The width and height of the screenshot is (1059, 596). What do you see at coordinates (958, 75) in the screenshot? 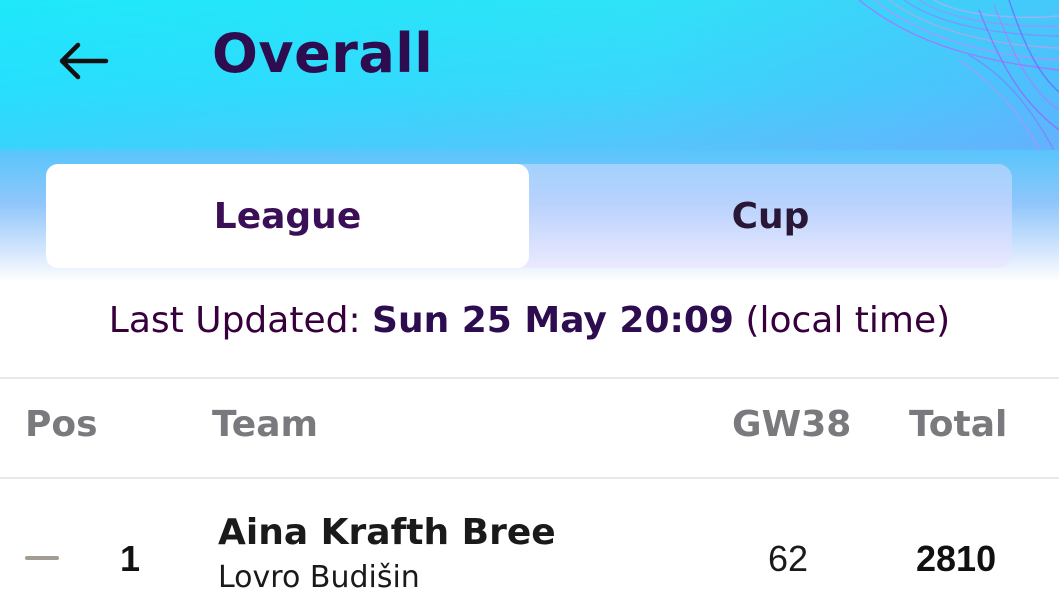
I see `header-decoration` at bounding box center [958, 75].